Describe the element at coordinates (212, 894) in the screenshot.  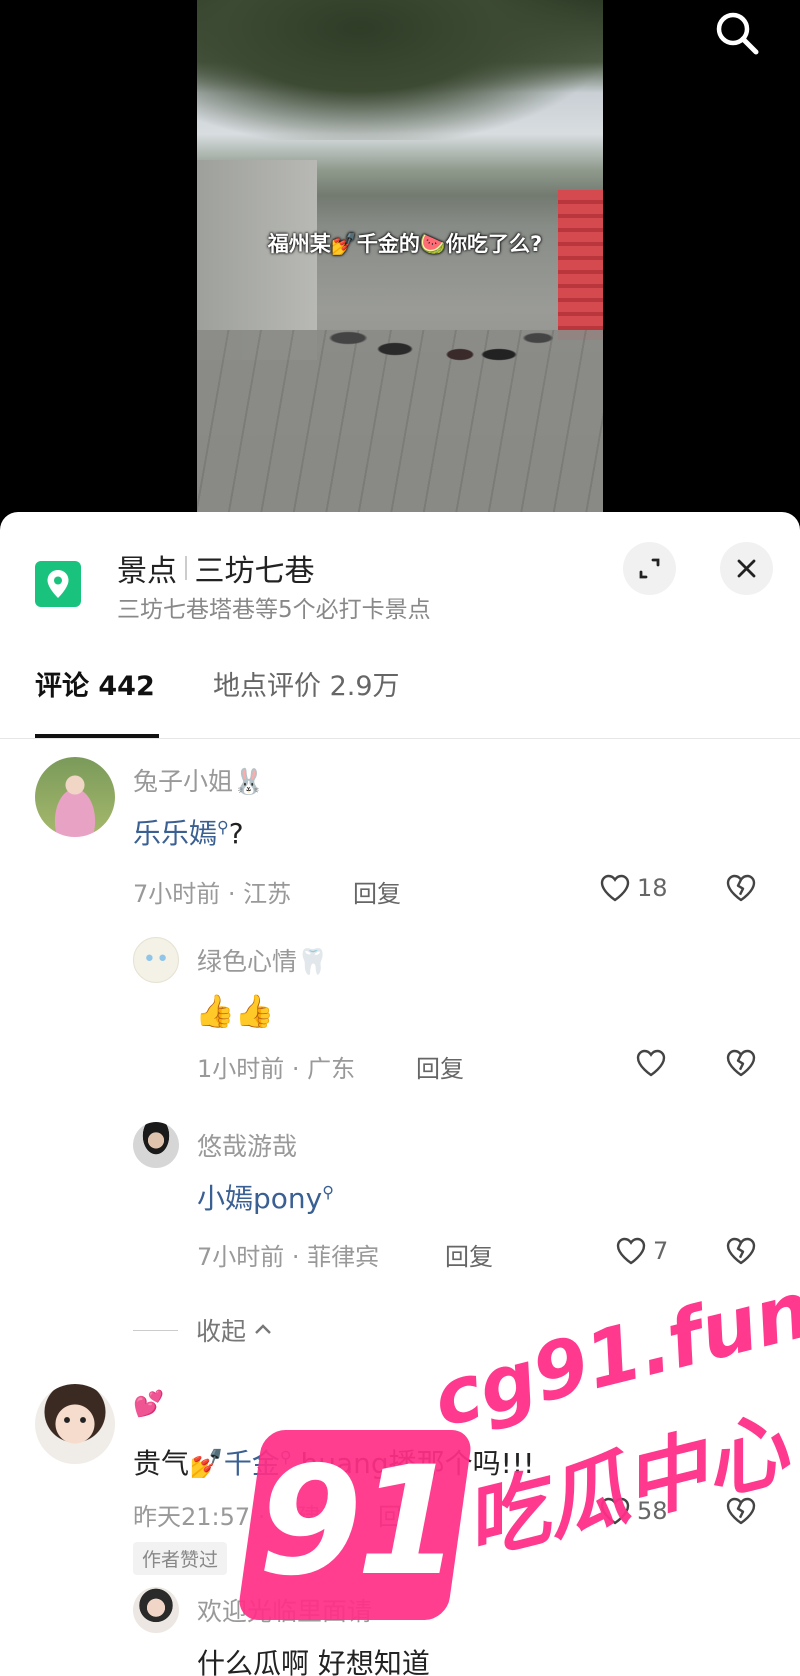
I see `comment-time-location: 7小时前 · 江苏` at that location.